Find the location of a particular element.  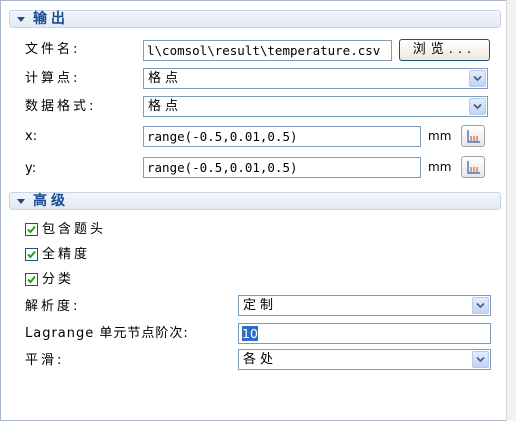

classify-checkbox is located at coordinates (31, 279).